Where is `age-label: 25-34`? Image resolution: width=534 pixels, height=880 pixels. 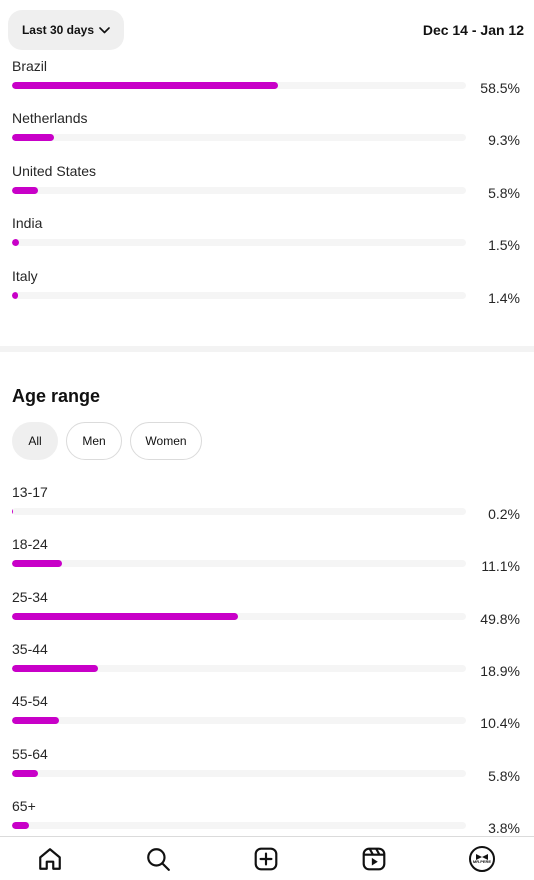 age-label: 25-34 is located at coordinates (30, 597).